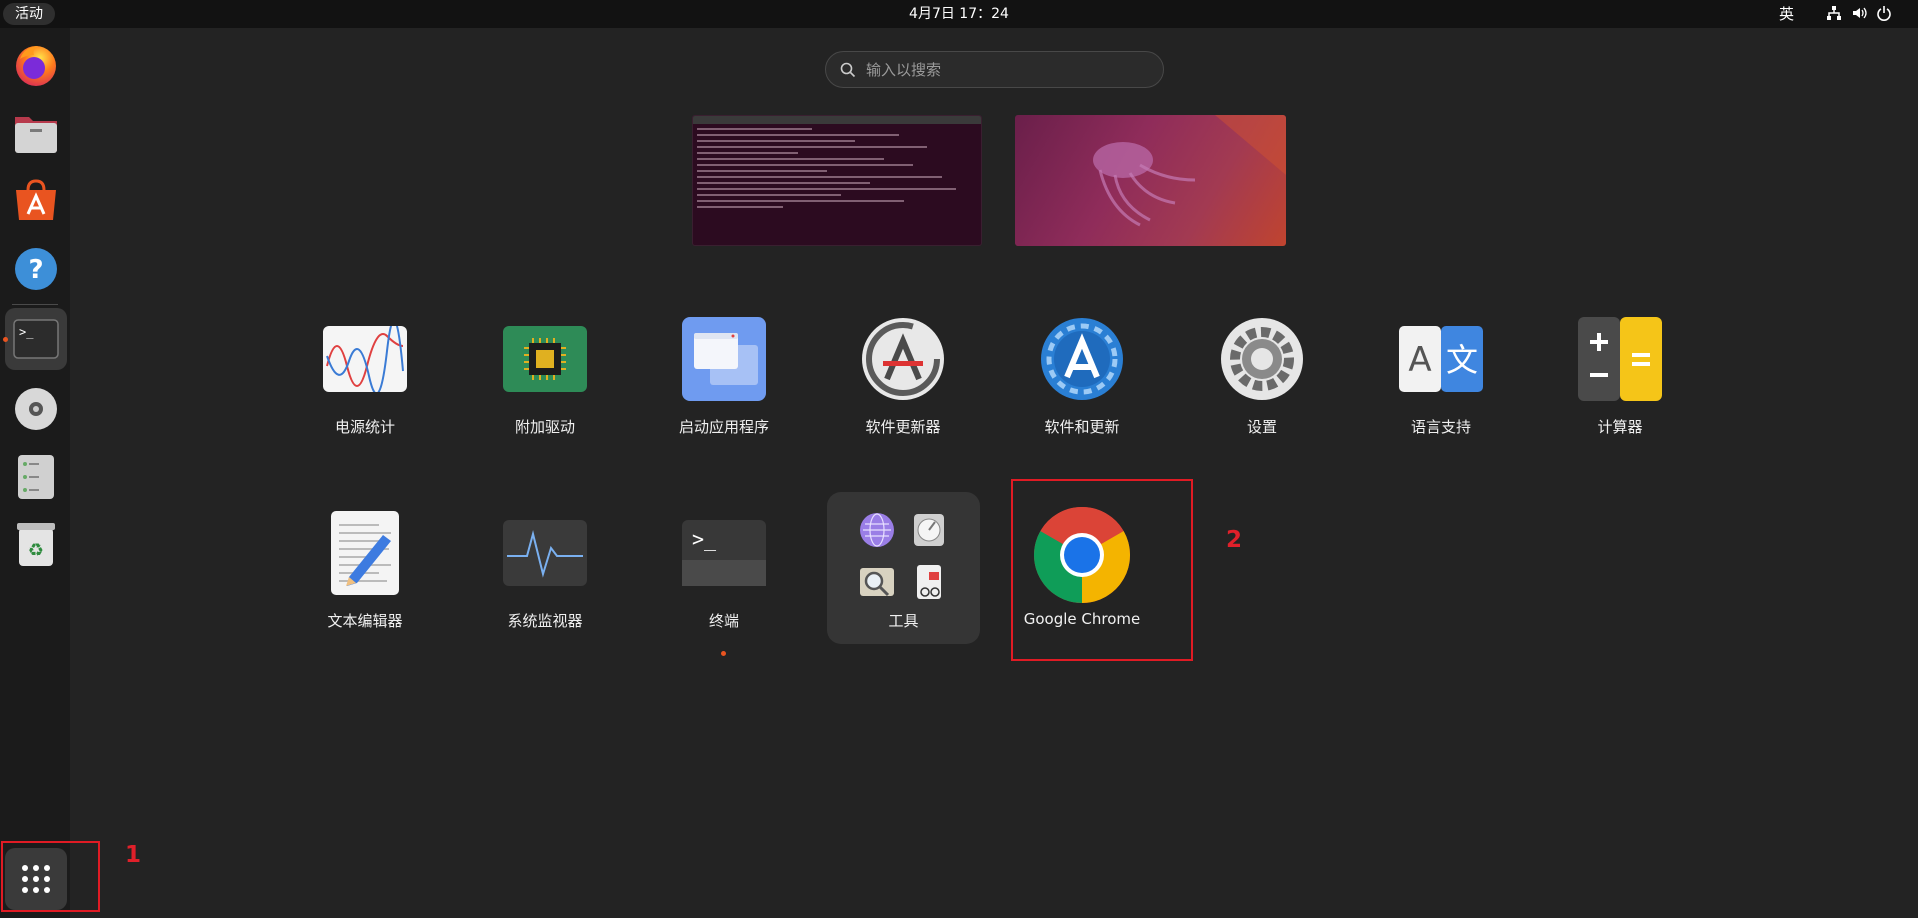 The height and width of the screenshot is (918, 1918). I want to click on magnifier-icon, so click(877, 582).